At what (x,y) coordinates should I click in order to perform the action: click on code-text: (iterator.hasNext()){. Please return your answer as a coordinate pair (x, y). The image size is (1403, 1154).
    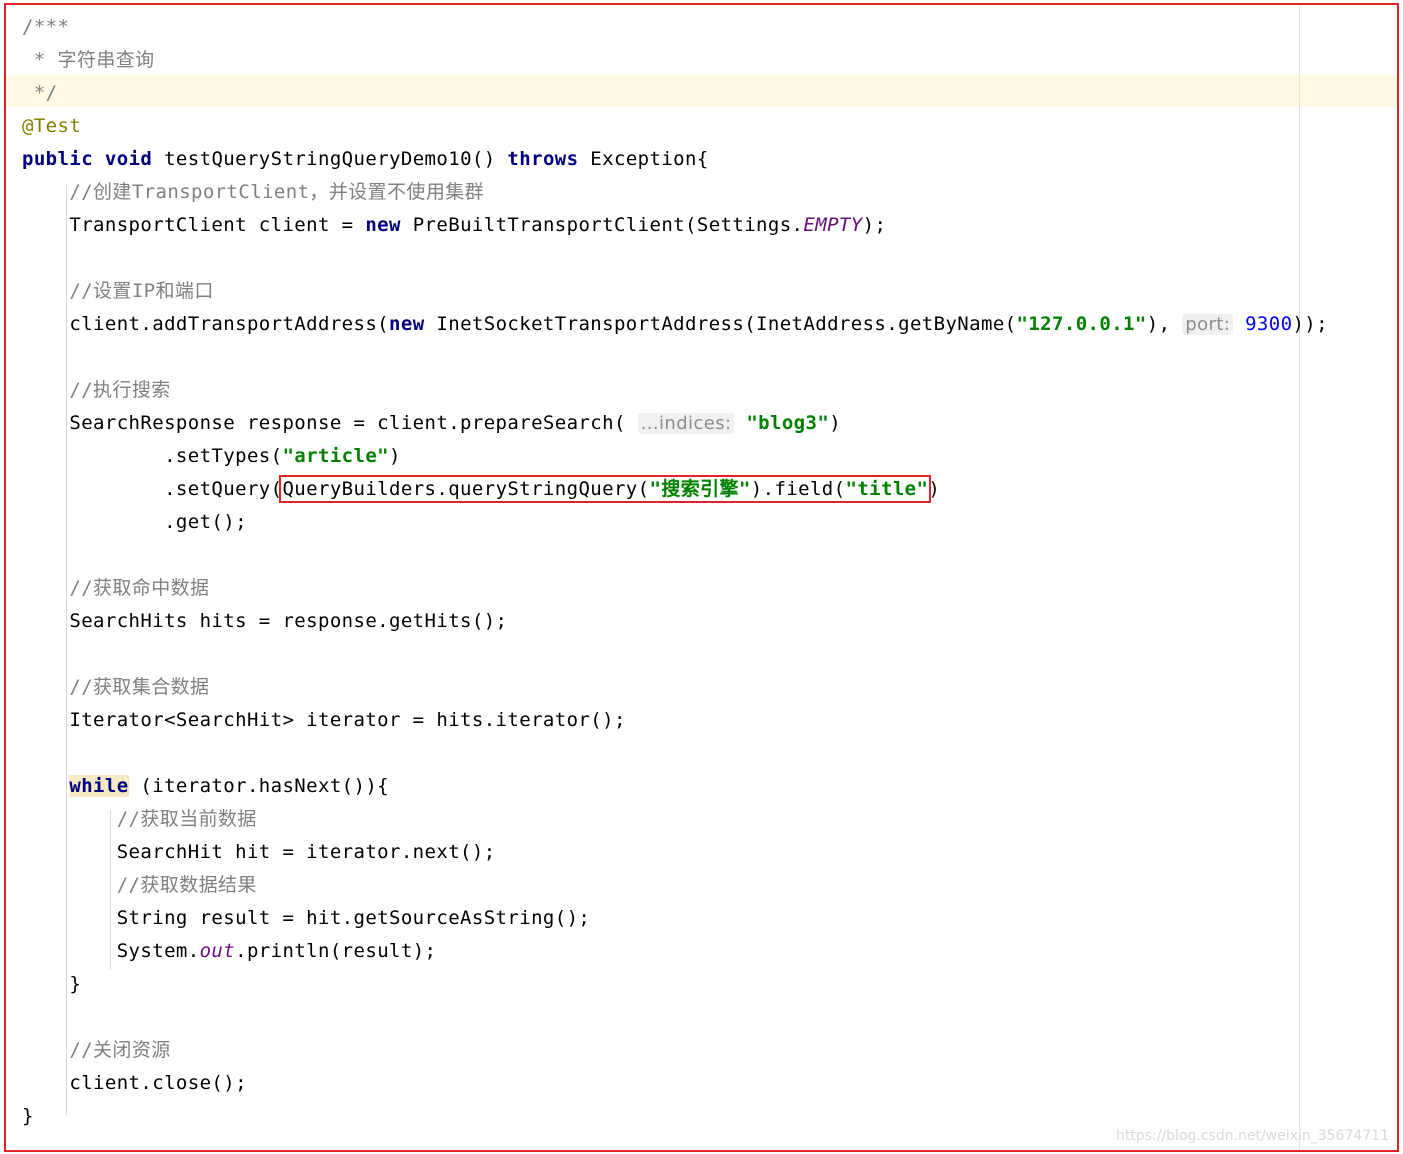
    Looking at the image, I should click on (259, 786).